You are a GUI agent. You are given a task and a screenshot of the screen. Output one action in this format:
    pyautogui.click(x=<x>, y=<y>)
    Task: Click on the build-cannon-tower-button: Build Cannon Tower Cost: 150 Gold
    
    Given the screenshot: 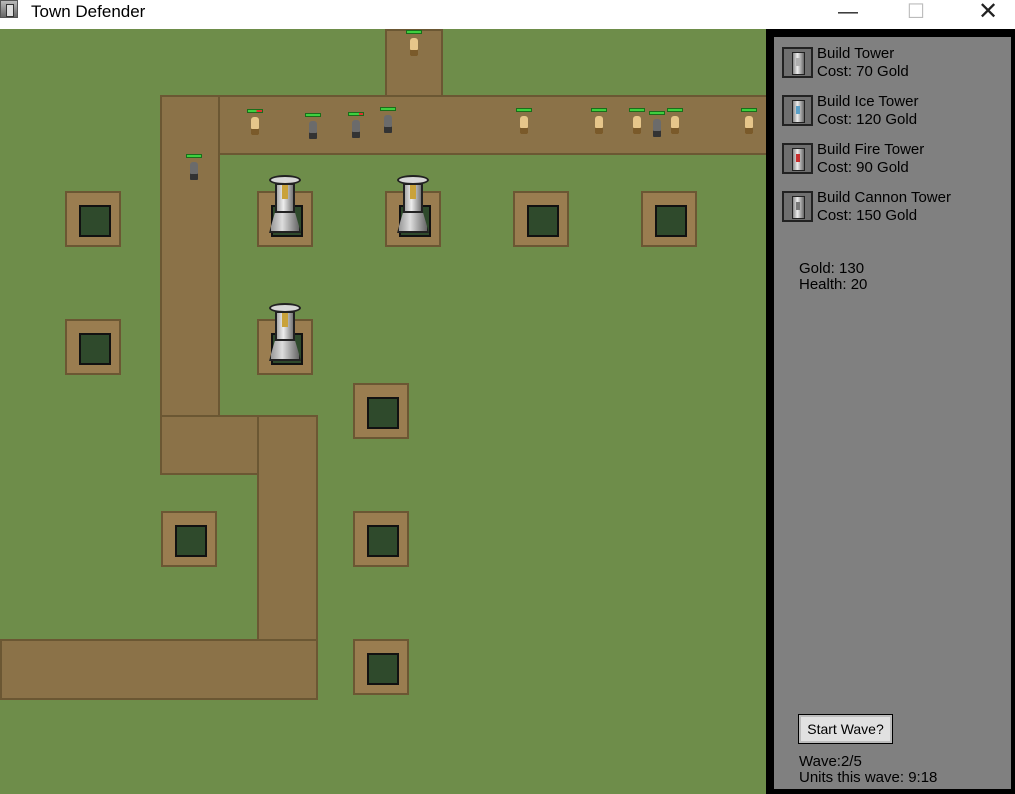 What is the action you would take?
    pyautogui.click(x=894, y=210)
    